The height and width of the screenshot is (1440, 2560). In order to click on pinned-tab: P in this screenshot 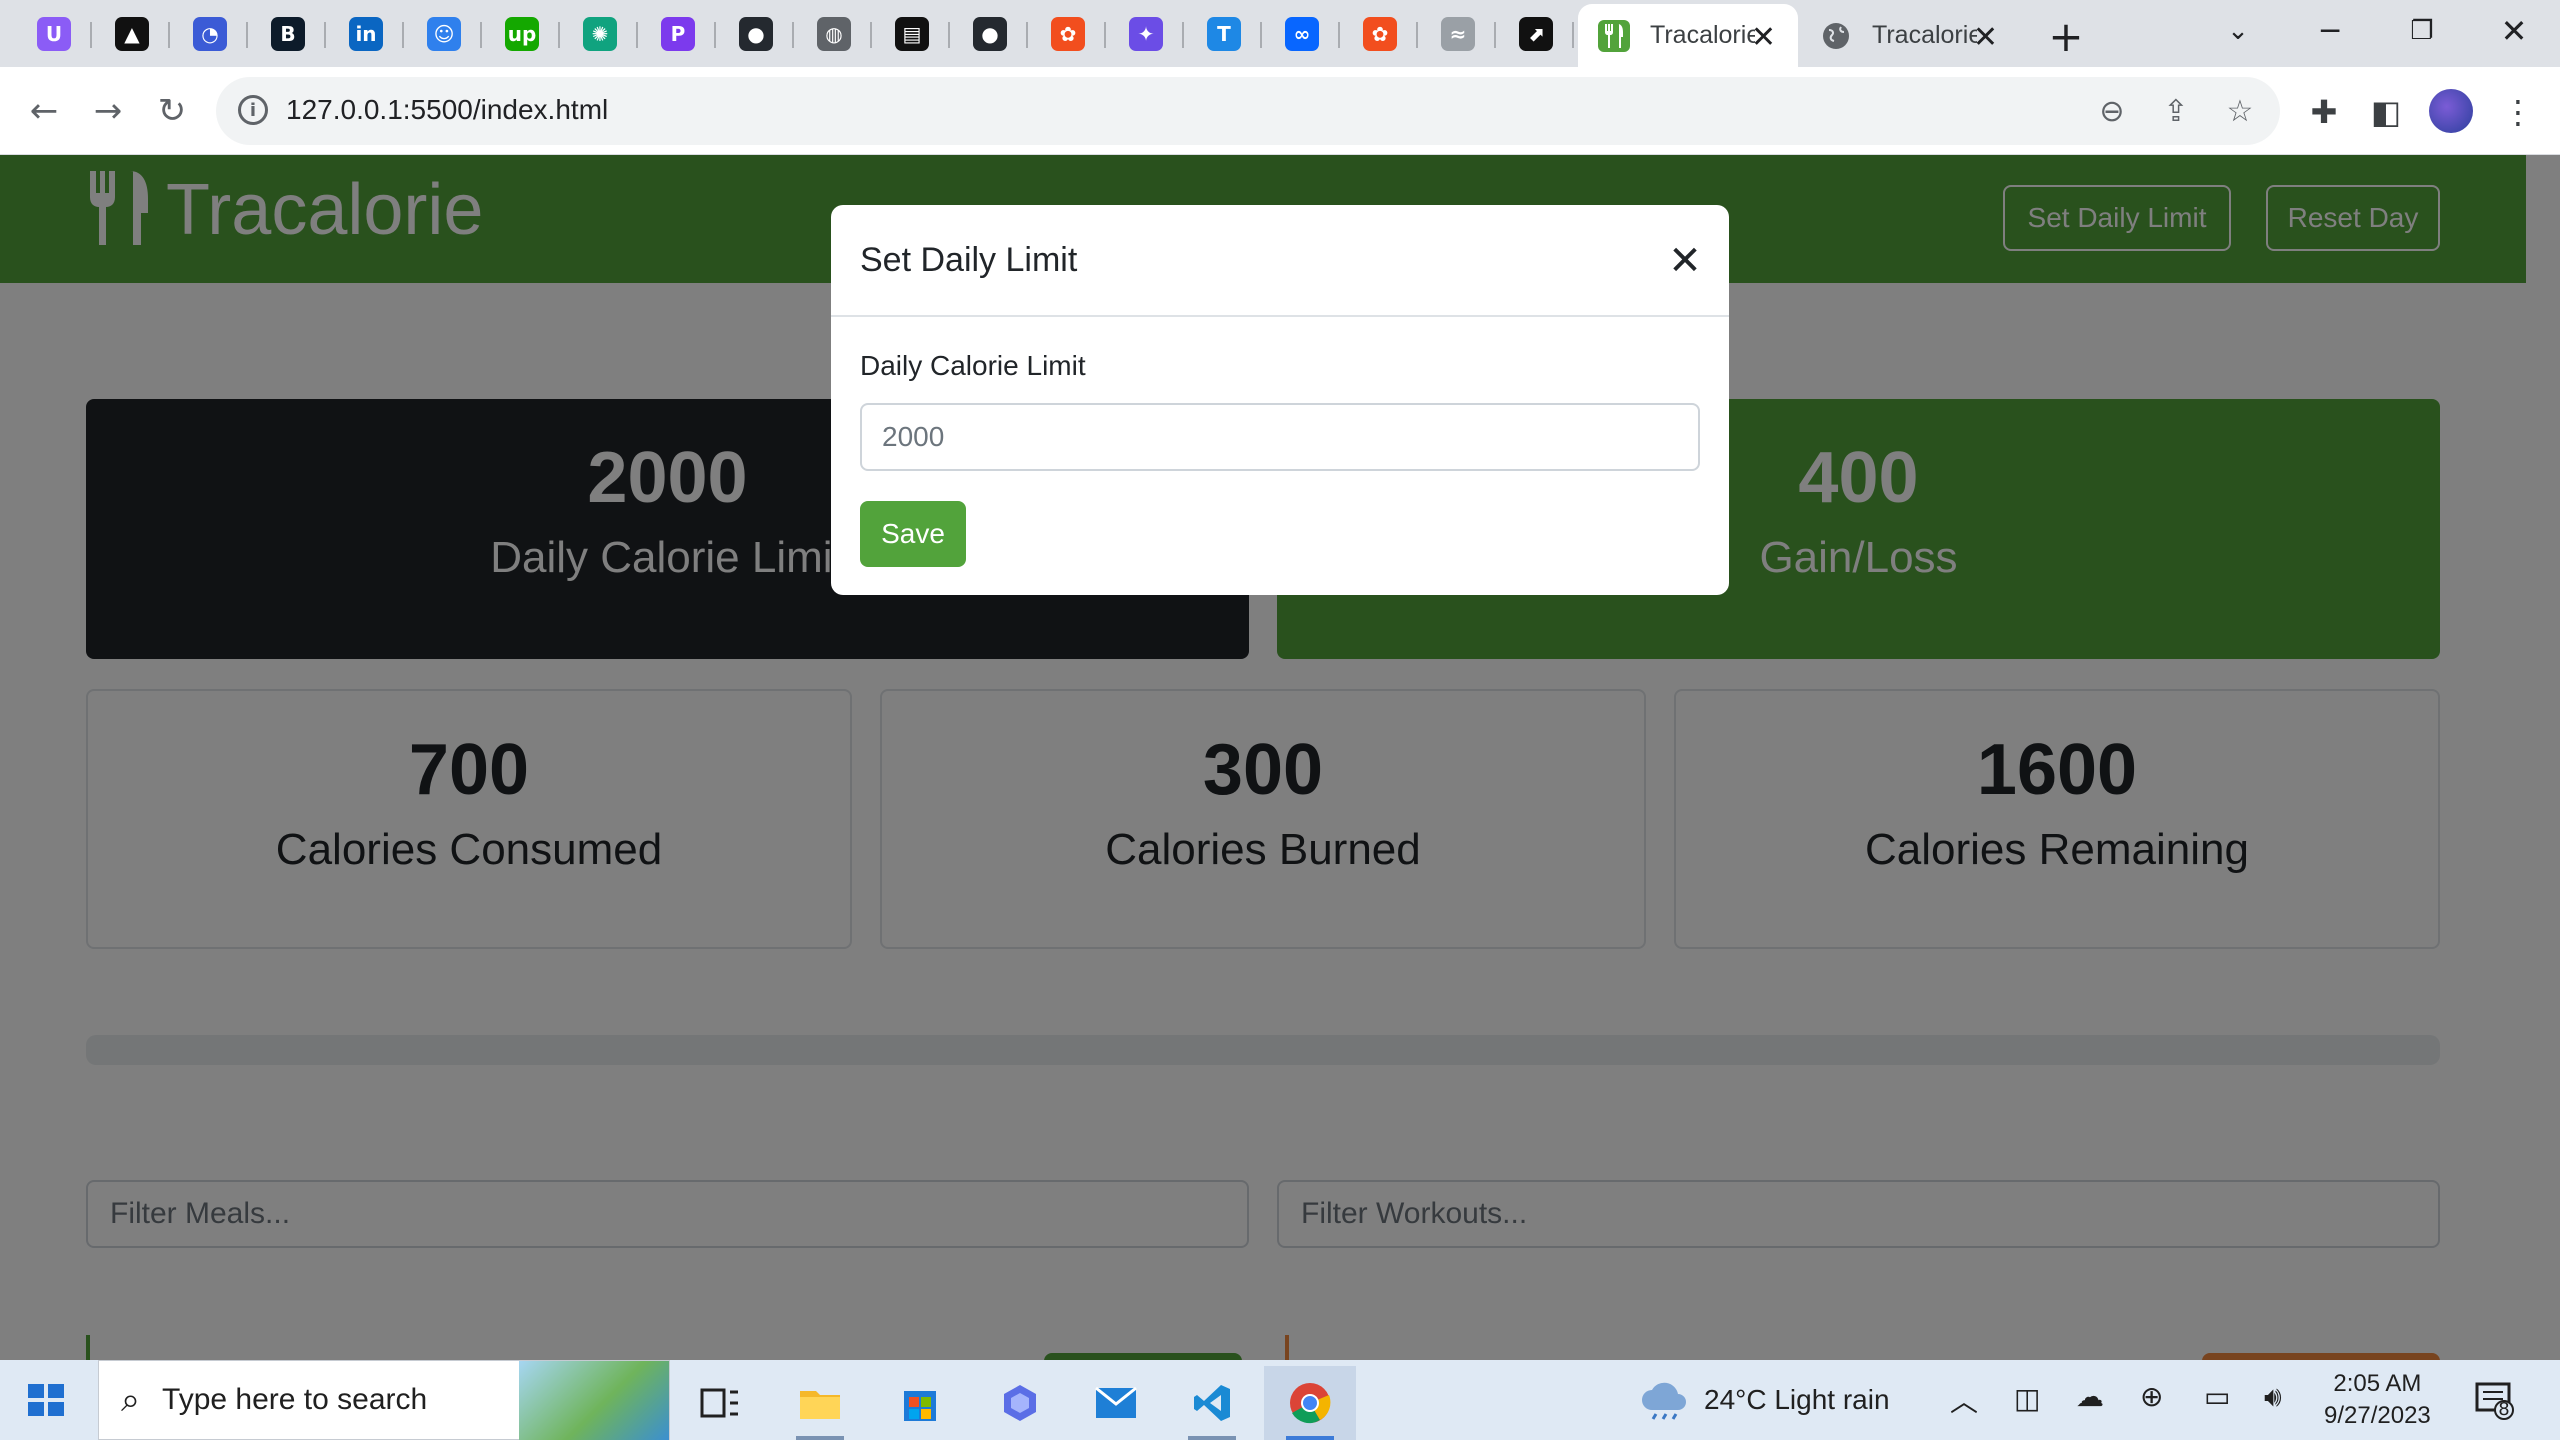, I will do `click(678, 34)`.